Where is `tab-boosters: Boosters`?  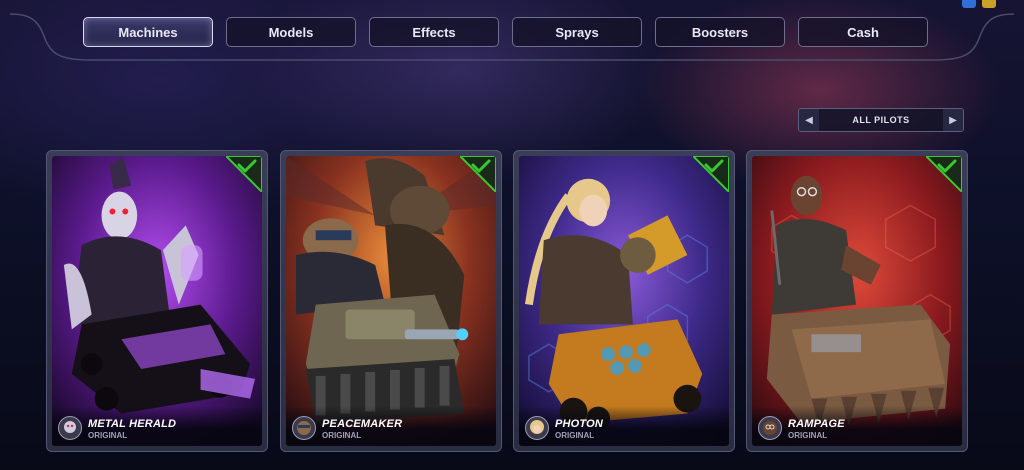
tab-boosters: Boosters is located at coordinates (720, 32).